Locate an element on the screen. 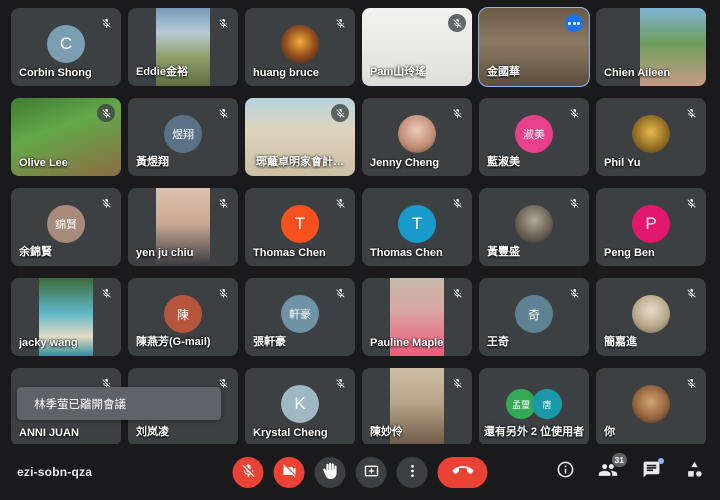 The image size is (720, 500). info-icon is located at coordinates (565, 472).